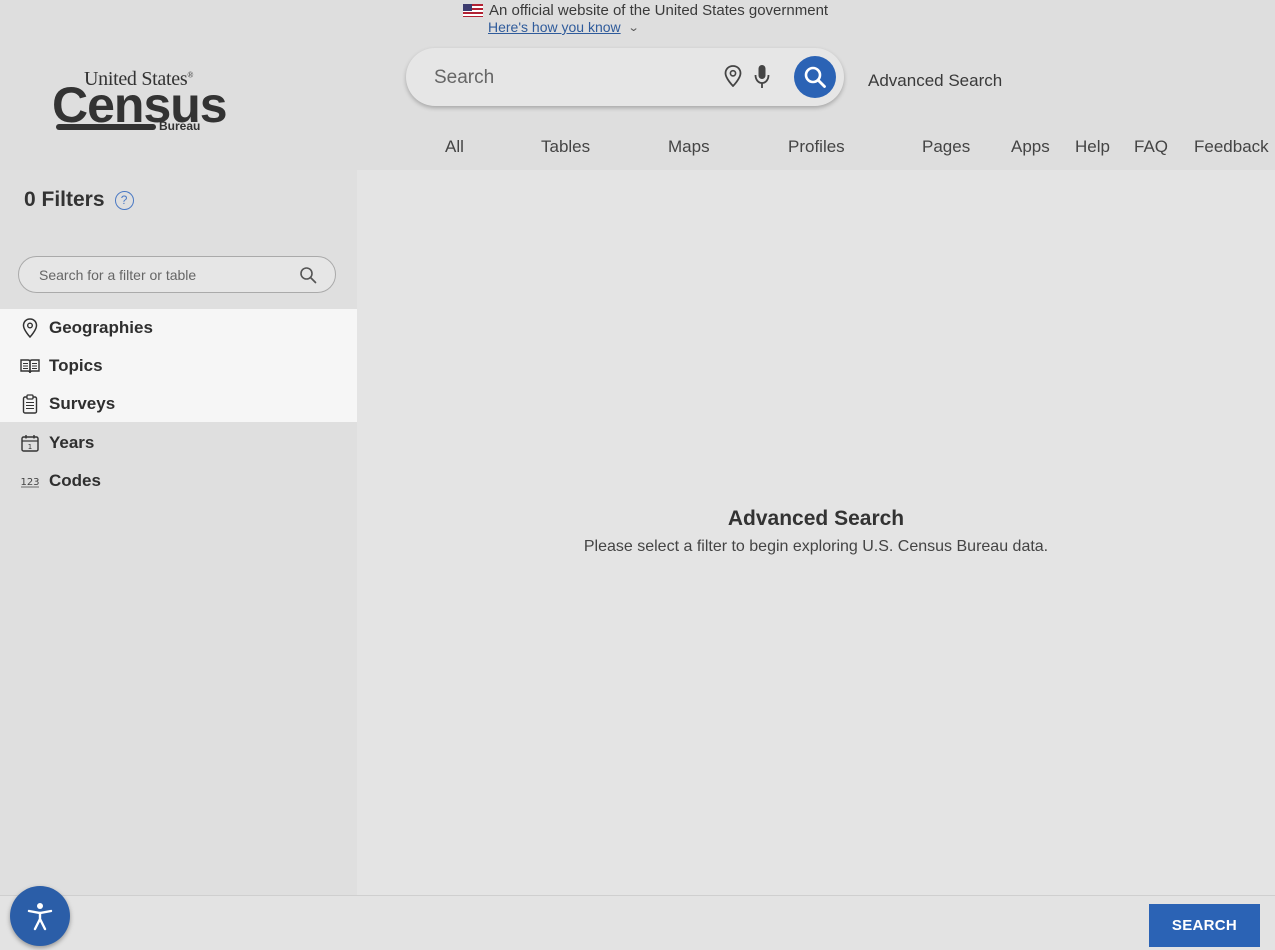 This screenshot has height=950, width=1275. What do you see at coordinates (935, 81) in the screenshot?
I see `advanced-search-link: Advanced Search` at bounding box center [935, 81].